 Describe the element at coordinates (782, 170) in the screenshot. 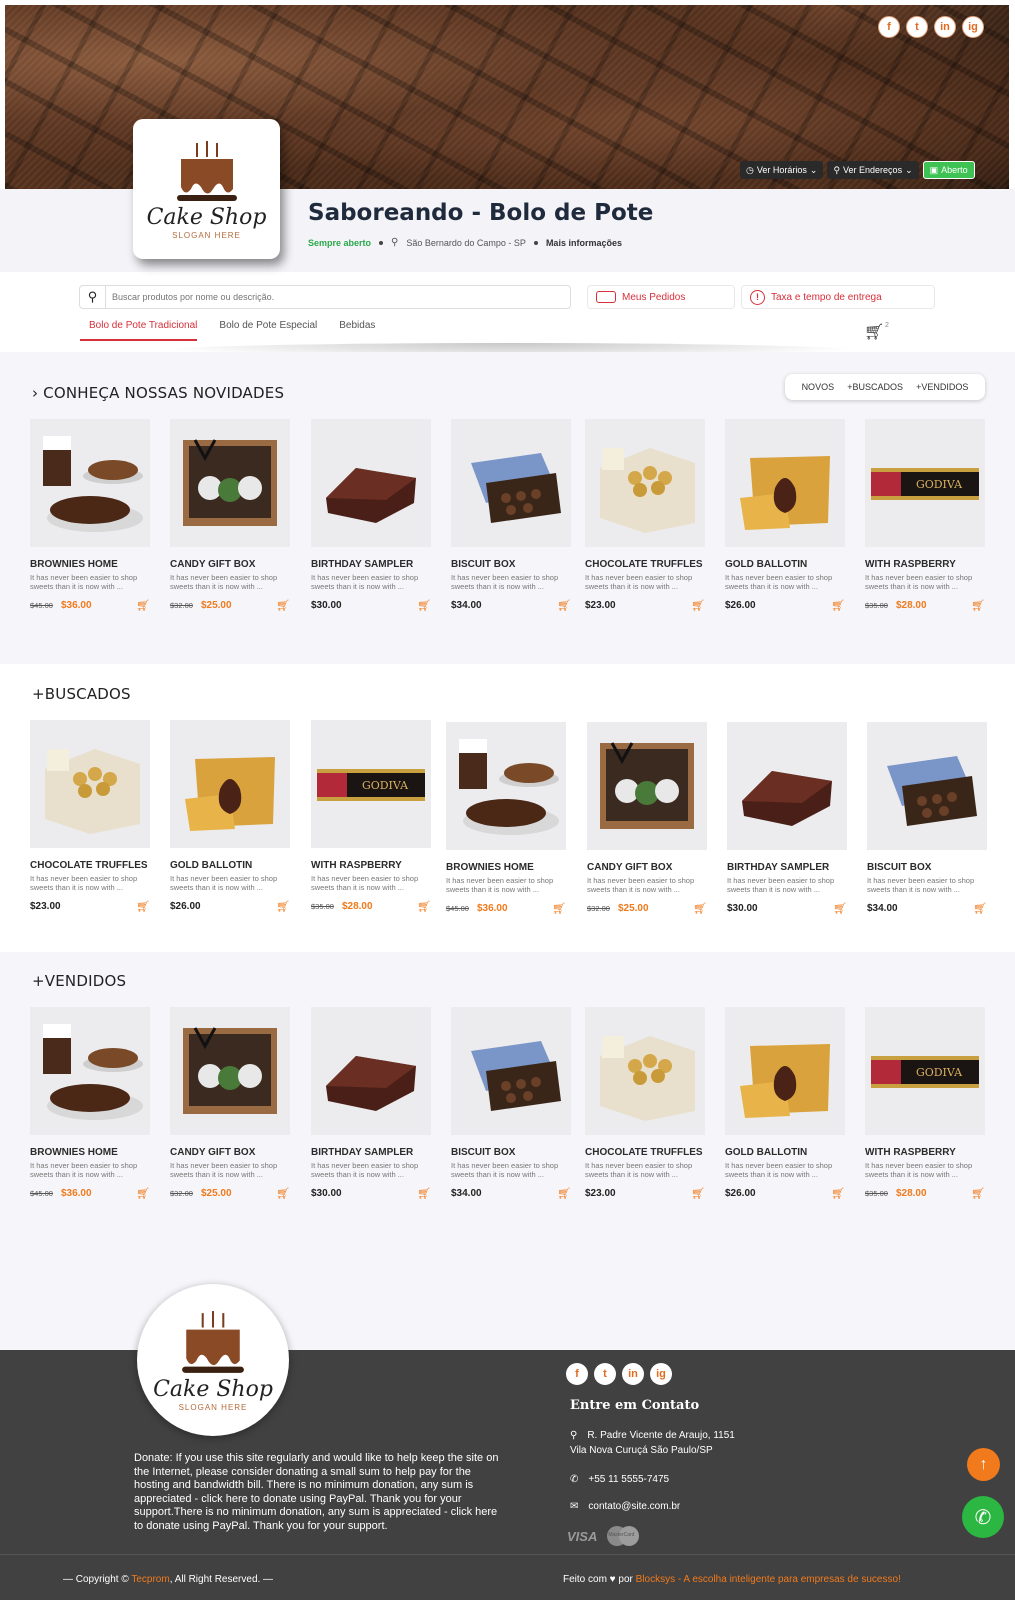

I see `hours-button: ◷ Ver Horários ⌄` at that location.